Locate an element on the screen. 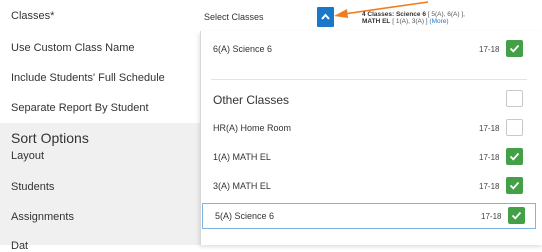 Image resolution: width=542 pixels, height=252 pixels. include-full-schedule-option: Include Students' Full Schedule is located at coordinates (100, 78).